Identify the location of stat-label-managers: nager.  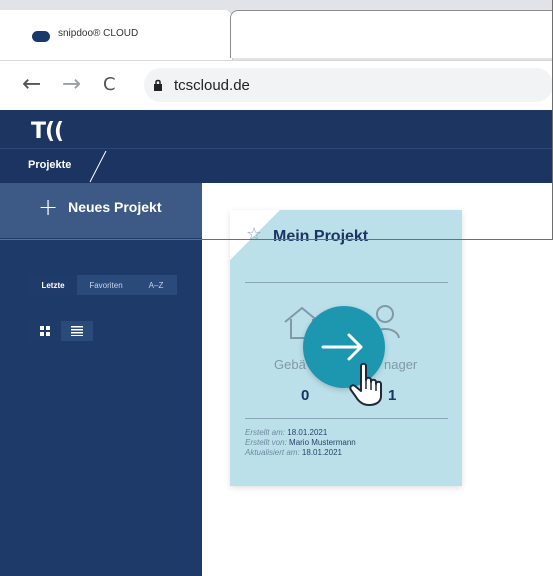
(401, 364).